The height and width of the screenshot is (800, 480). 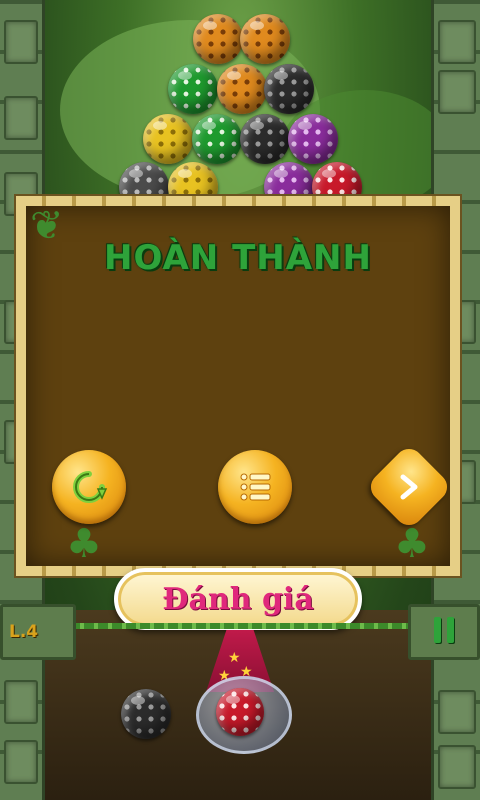 I want to click on replay-button, so click(x=89, y=487).